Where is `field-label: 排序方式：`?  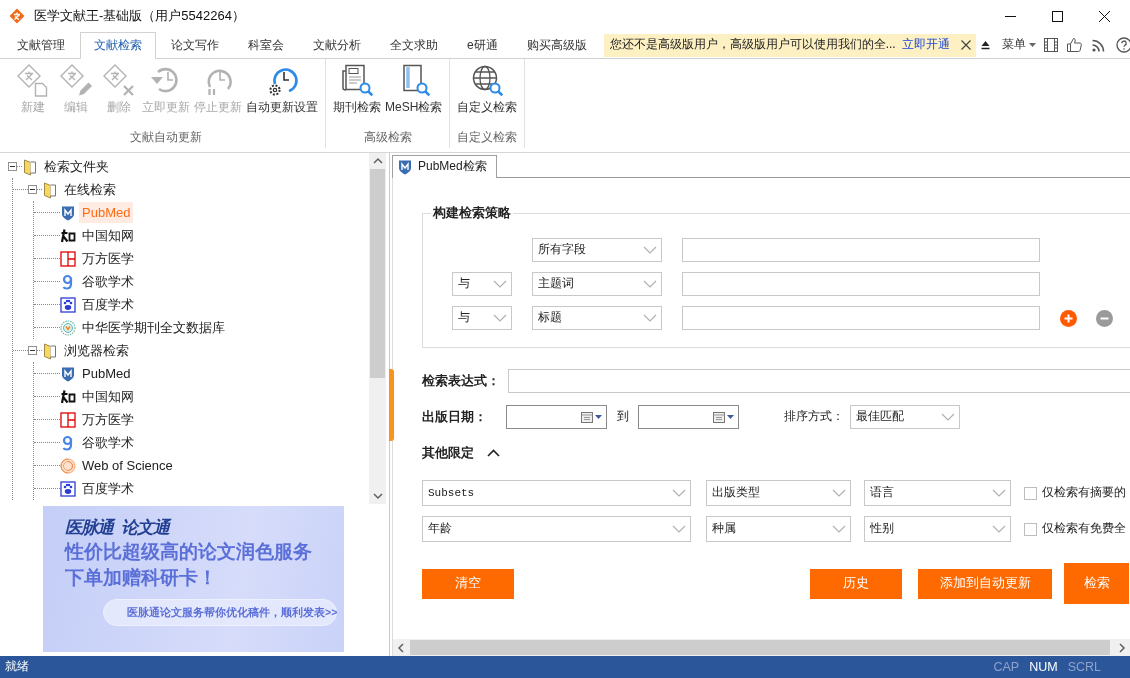 field-label: 排序方式： is located at coordinates (814, 417).